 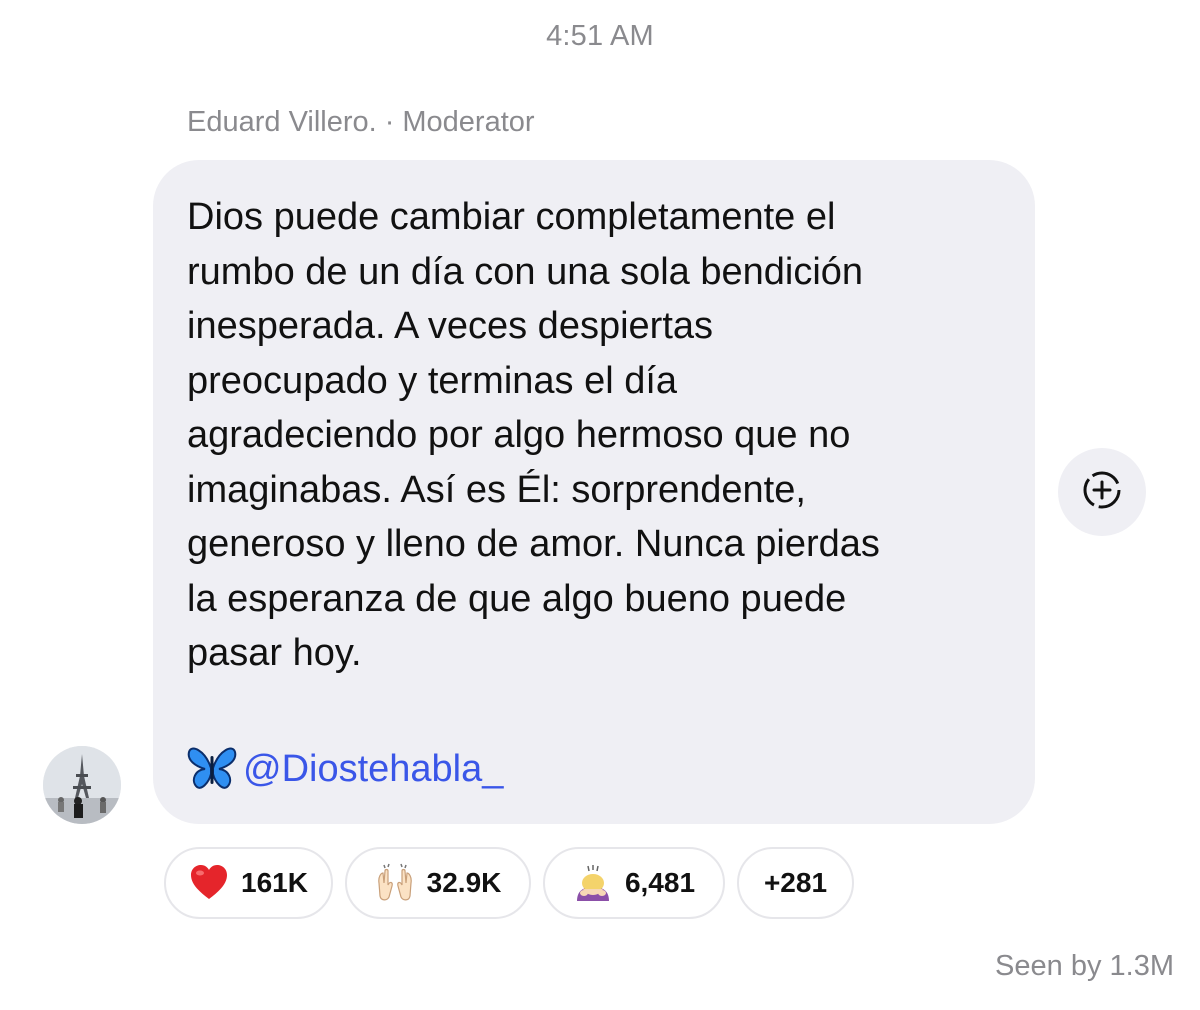 I want to click on raising-hands-icon, so click(x=395, y=883).